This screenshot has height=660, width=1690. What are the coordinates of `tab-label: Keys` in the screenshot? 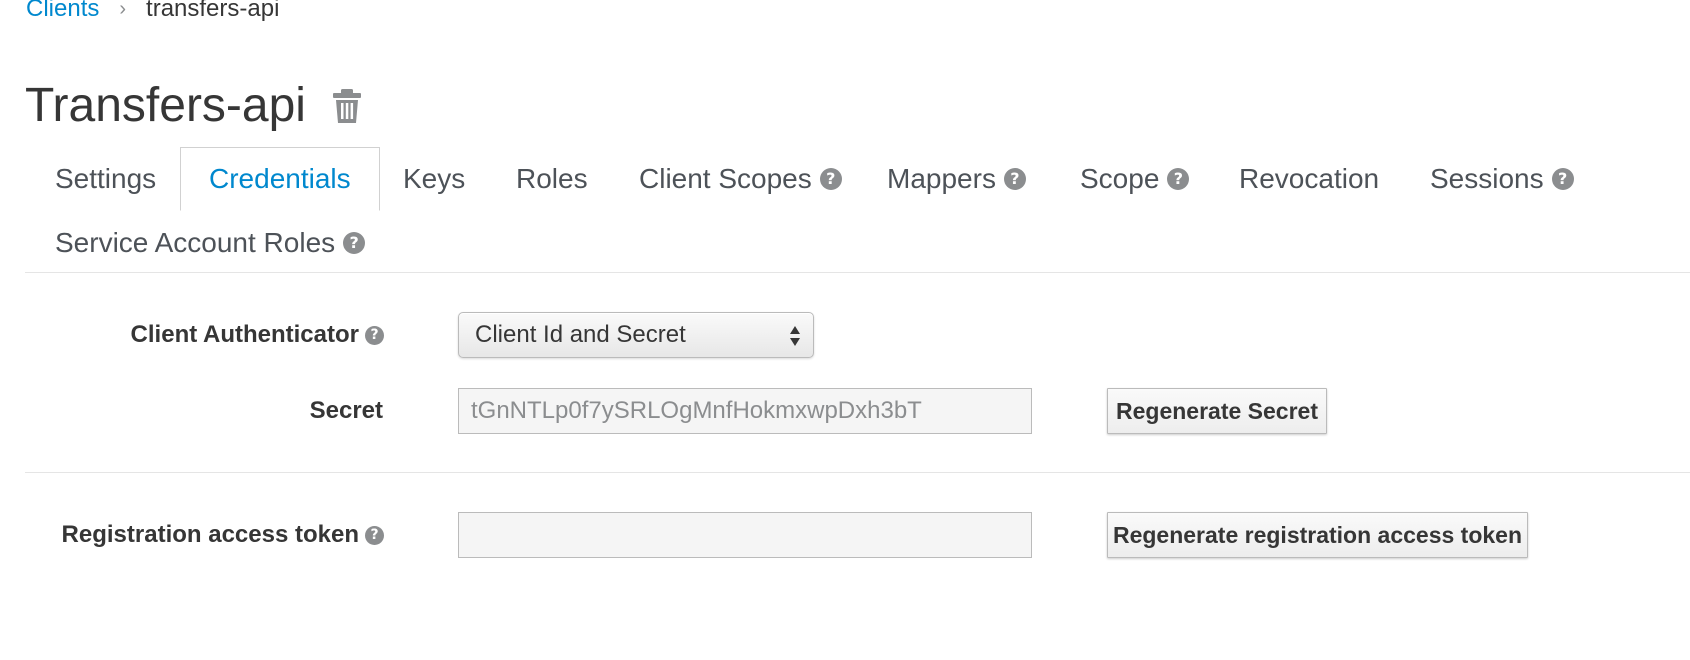 It's located at (434, 178).